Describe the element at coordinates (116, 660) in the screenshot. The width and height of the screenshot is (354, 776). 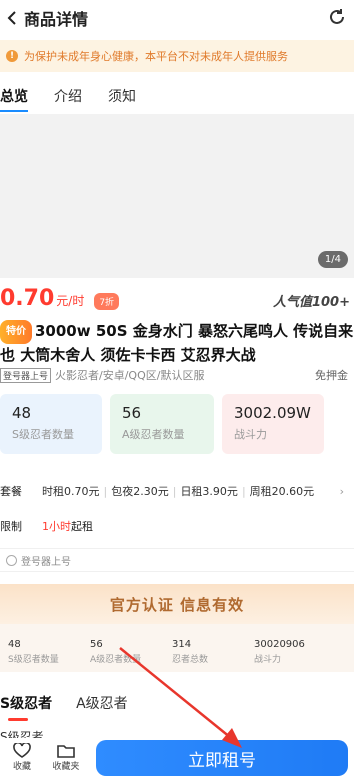
I see `summary-label: A级忍者数量` at that location.